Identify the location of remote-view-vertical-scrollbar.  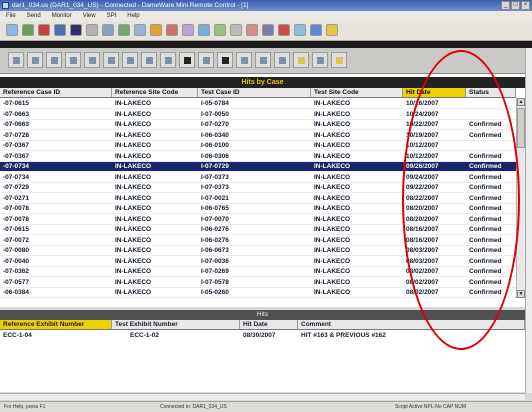
(528, 220).